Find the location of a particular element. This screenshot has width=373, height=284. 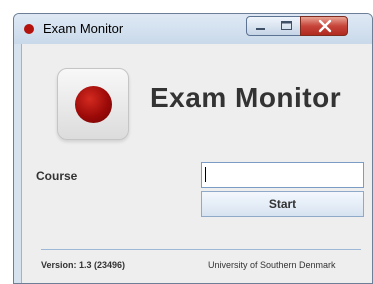

footer-divider is located at coordinates (201, 249).